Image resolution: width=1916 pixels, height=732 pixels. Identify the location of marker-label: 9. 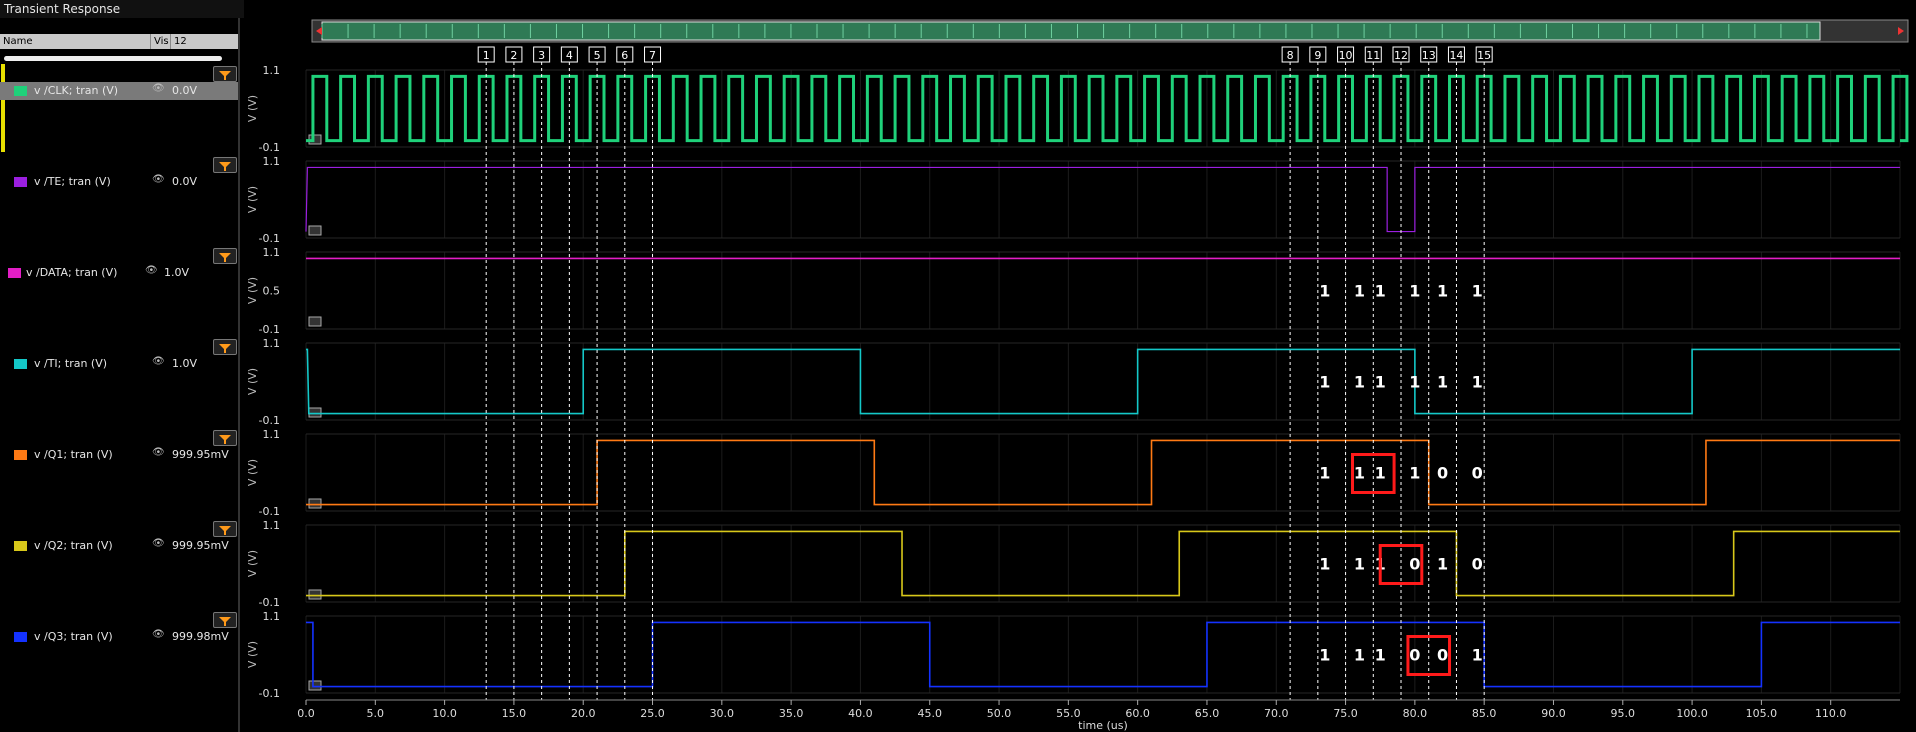
(1317, 55).